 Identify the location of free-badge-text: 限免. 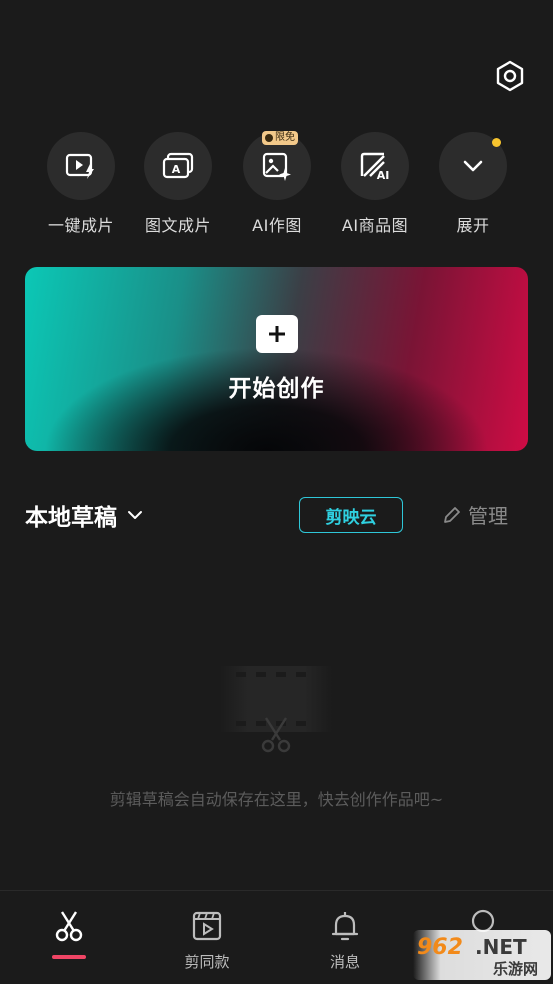
(285, 137).